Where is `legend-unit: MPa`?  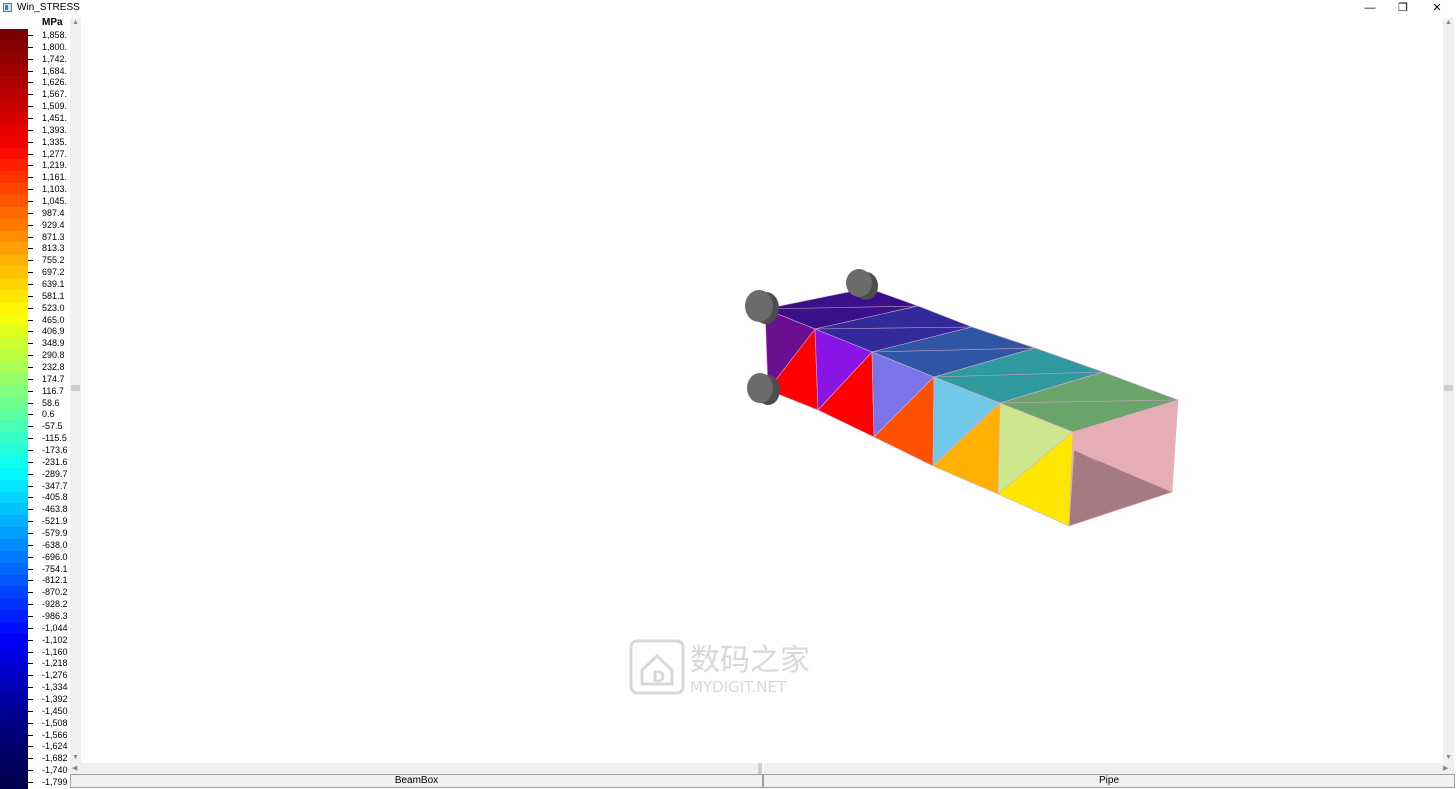 legend-unit: MPa is located at coordinates (52, 22).